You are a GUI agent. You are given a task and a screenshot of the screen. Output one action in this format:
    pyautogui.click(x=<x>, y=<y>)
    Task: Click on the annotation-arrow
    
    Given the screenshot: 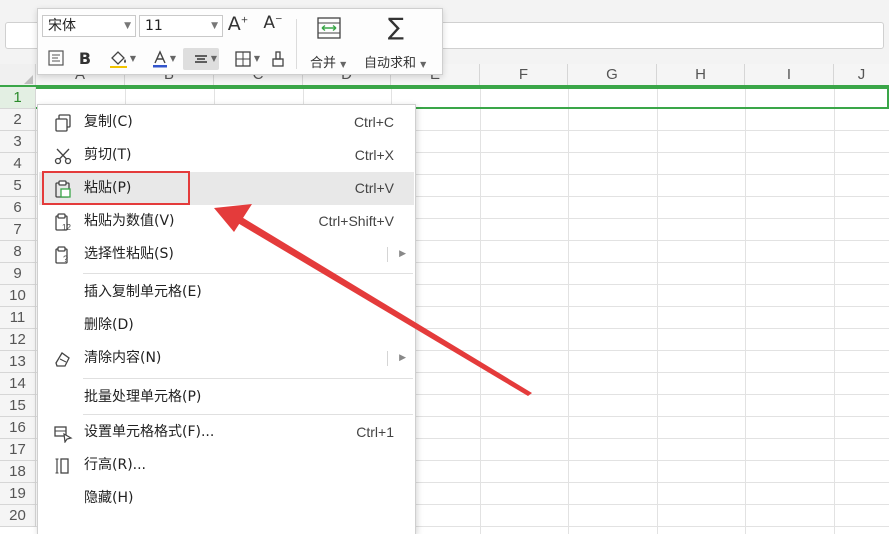 What is the action you would take?
    pyautogui.click(x=373, y=300)
    